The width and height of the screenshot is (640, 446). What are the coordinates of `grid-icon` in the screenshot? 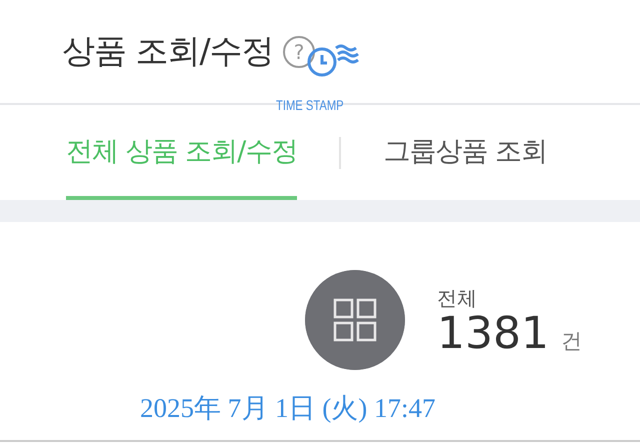 It's located at (355, 320).